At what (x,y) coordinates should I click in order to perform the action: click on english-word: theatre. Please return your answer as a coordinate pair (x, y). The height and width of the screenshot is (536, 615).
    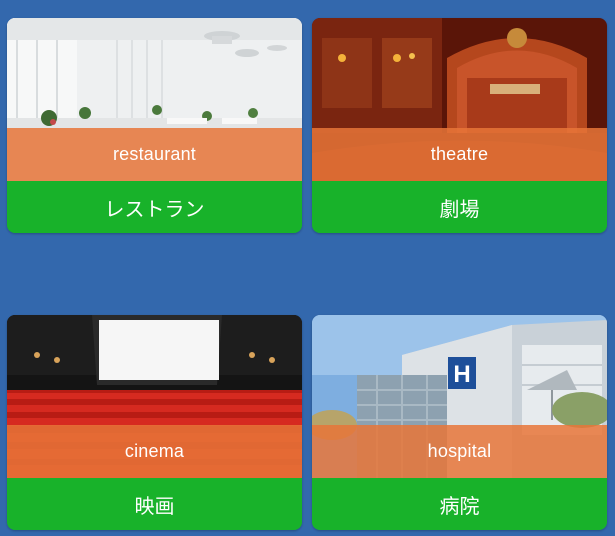
    Looking at the image, I should click on (459, 154).